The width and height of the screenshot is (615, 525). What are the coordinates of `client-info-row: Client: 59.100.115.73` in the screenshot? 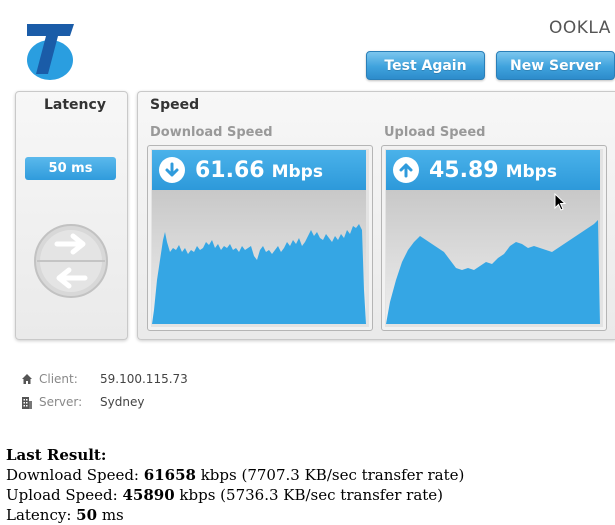 It's located at (104, 379).